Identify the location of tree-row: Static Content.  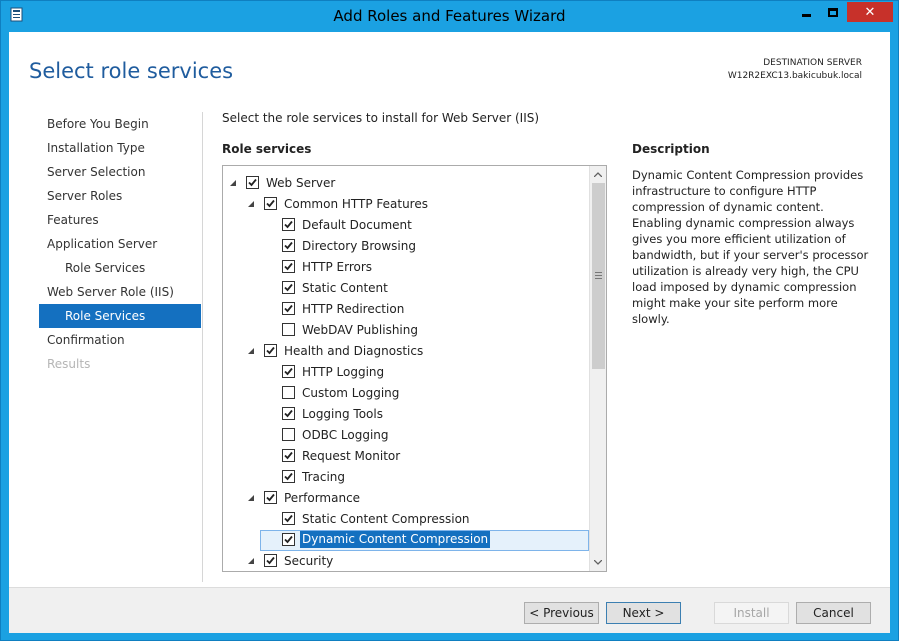
(406, 288).